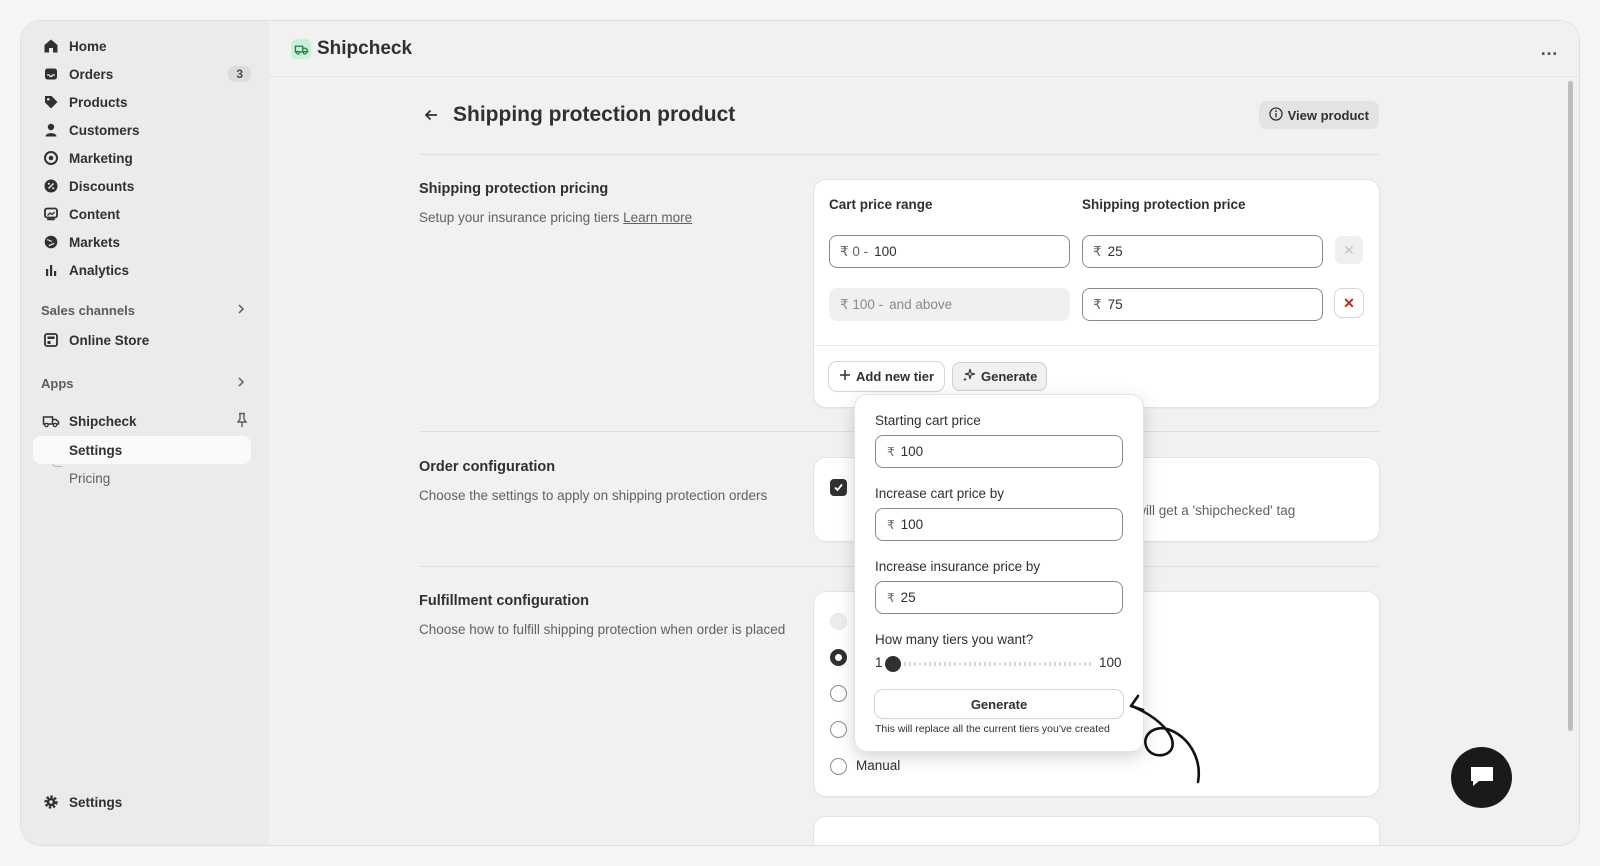 This screenshot has height=866, width=1600. What do you see at coordinates (594, 114) in the screenshot?
I see `page-title: Shipping protection product` at bounding box center [594, 114].